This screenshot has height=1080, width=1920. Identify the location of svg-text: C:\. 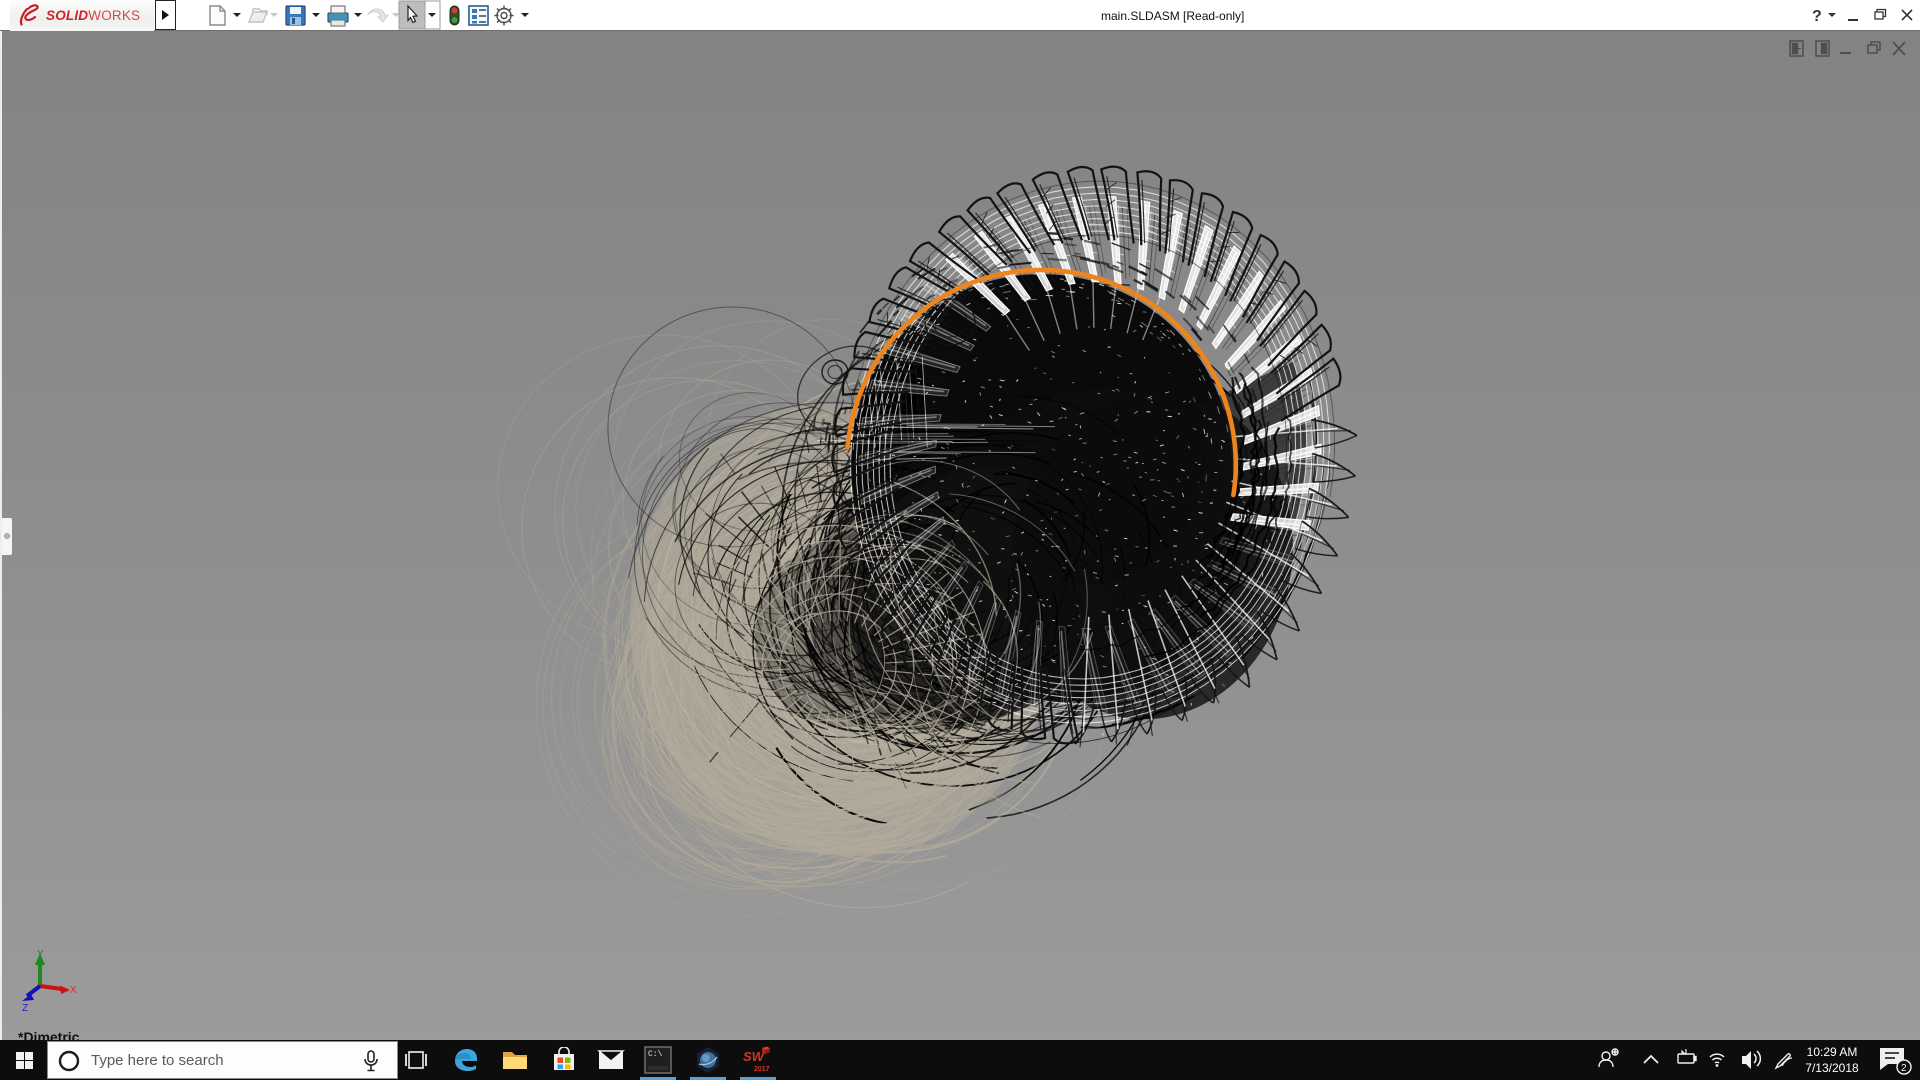
(655, 1054).